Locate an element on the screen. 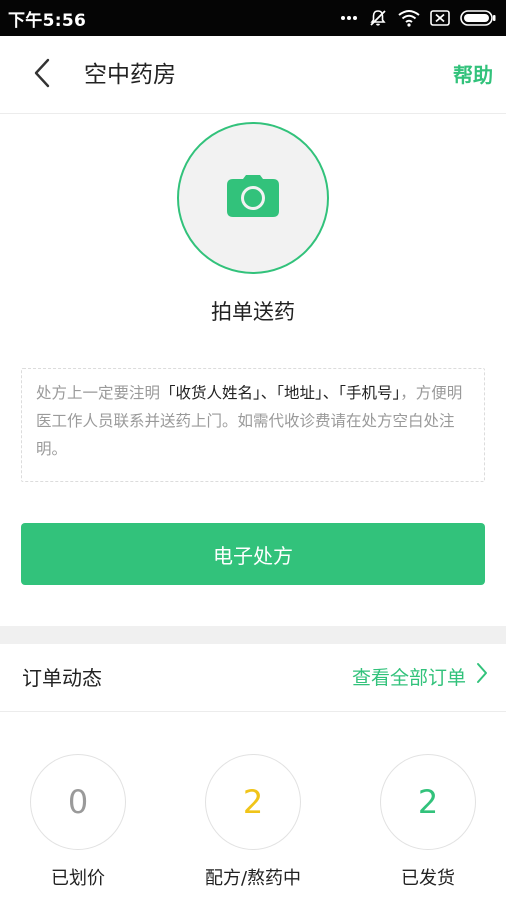 The width and height of the screenshot is (506, 900). battery-icon is located at coordinates (478, 18).